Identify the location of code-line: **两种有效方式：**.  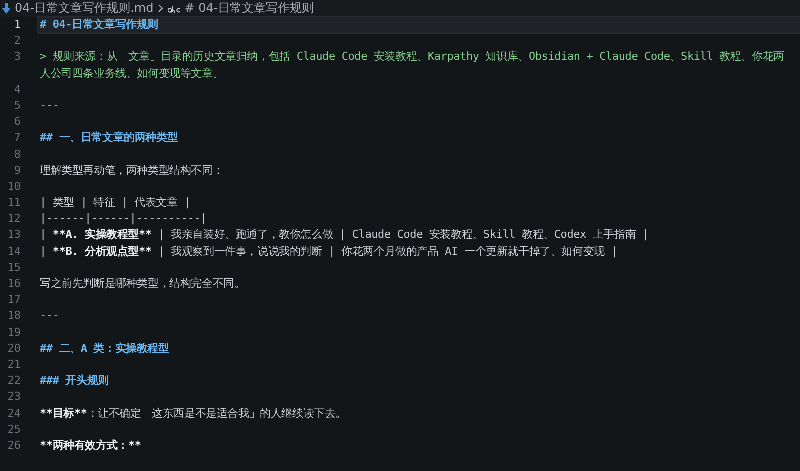
(90, 446).